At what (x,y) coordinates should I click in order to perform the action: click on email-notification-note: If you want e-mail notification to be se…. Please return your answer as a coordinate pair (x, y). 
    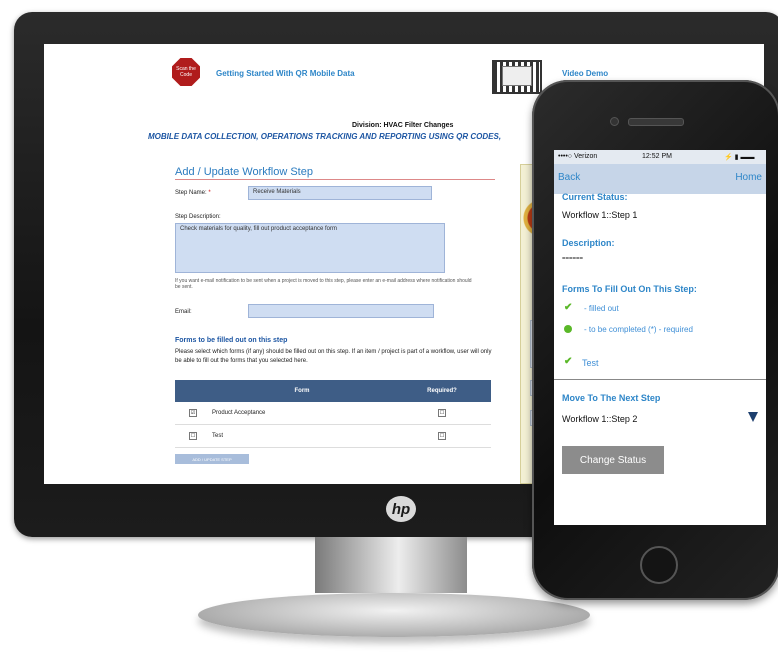
    Looking at the image, I should click on (323, 284).